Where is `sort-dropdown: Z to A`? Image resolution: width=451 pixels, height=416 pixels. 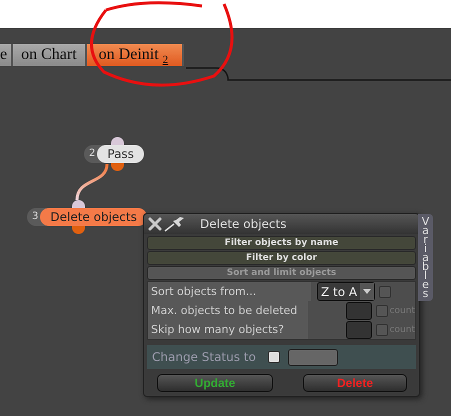
sort-dropdown: Z to A is located at coordinates (346, 291).